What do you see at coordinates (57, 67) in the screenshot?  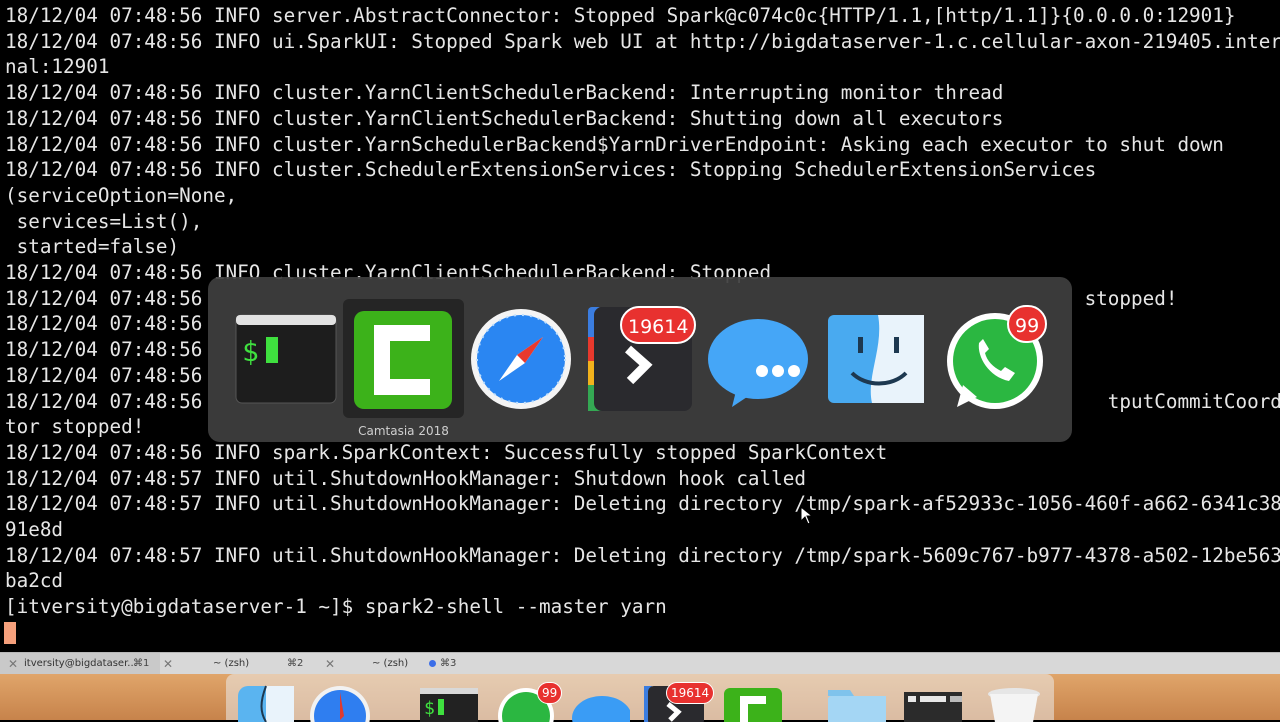 I see `terminal-line: nal:12901` at bounding box center [57, 67].